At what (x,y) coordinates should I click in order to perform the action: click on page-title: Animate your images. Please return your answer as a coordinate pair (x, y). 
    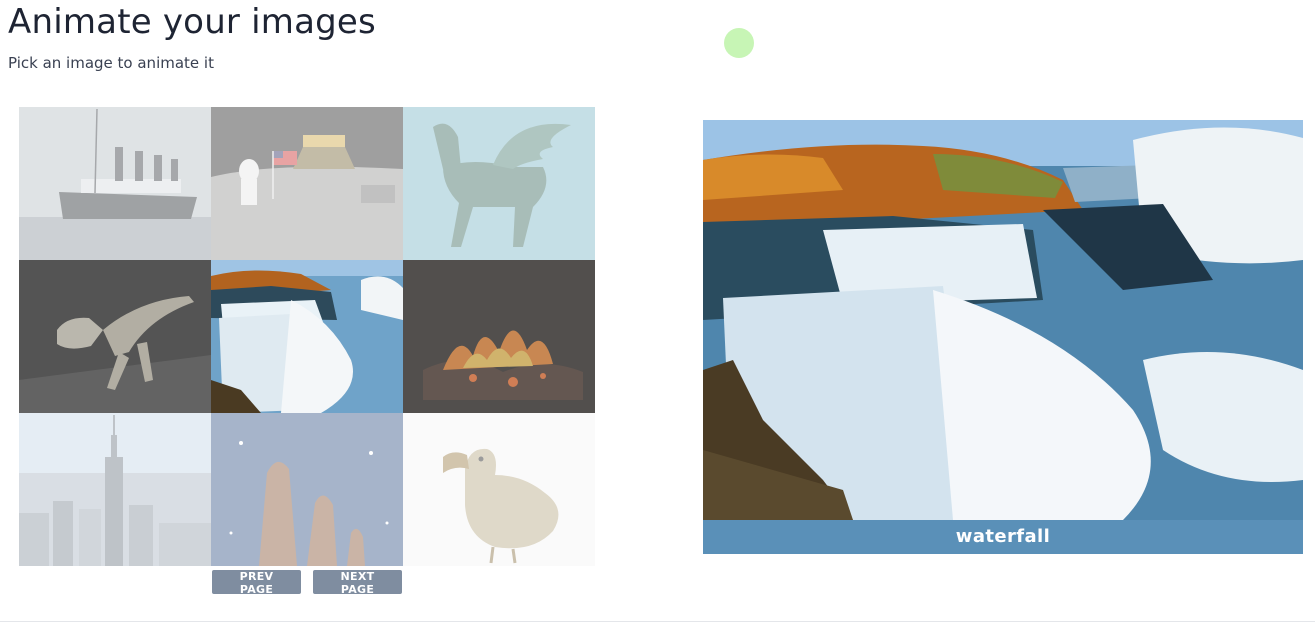
    Looking at the image, I should click on (192, 22).